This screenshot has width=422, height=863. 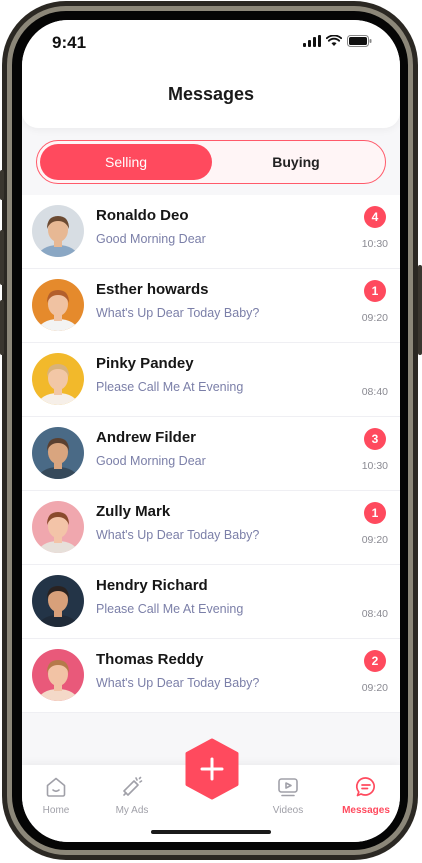 What do you see at coordinates (2, 257) in the screenshot?
I see `volume-up-button` at bounding box center [2, 257].